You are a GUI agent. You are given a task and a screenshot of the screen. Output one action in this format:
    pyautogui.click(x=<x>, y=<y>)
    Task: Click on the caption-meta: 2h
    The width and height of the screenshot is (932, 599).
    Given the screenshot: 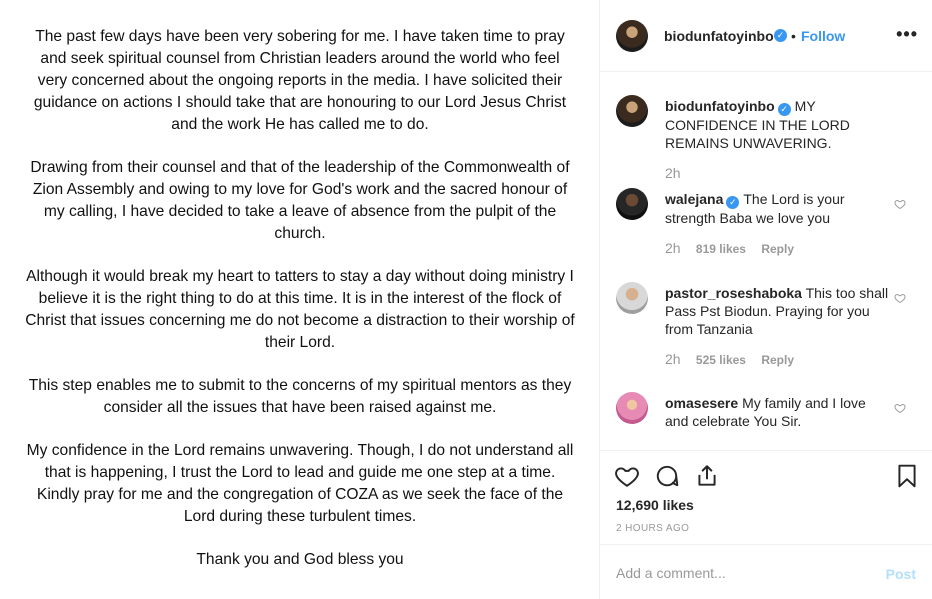 What is the action you would take?
    pyautogui.click(x=679, y=173)
    